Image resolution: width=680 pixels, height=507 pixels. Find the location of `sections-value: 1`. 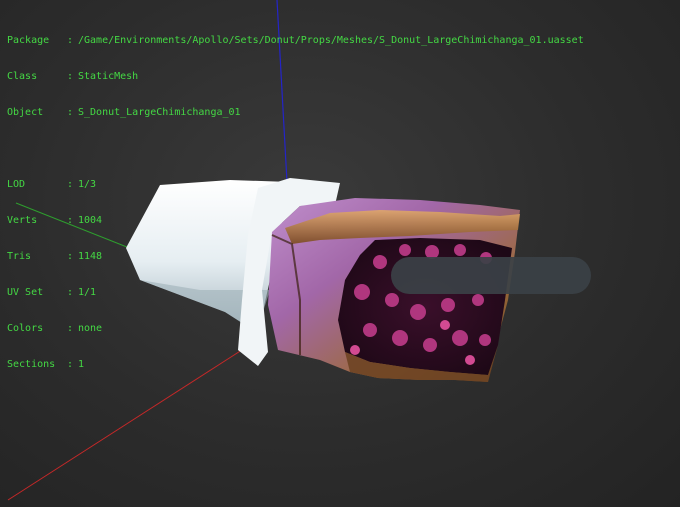

sections-value: 1 is located at coordinates (81, 364).